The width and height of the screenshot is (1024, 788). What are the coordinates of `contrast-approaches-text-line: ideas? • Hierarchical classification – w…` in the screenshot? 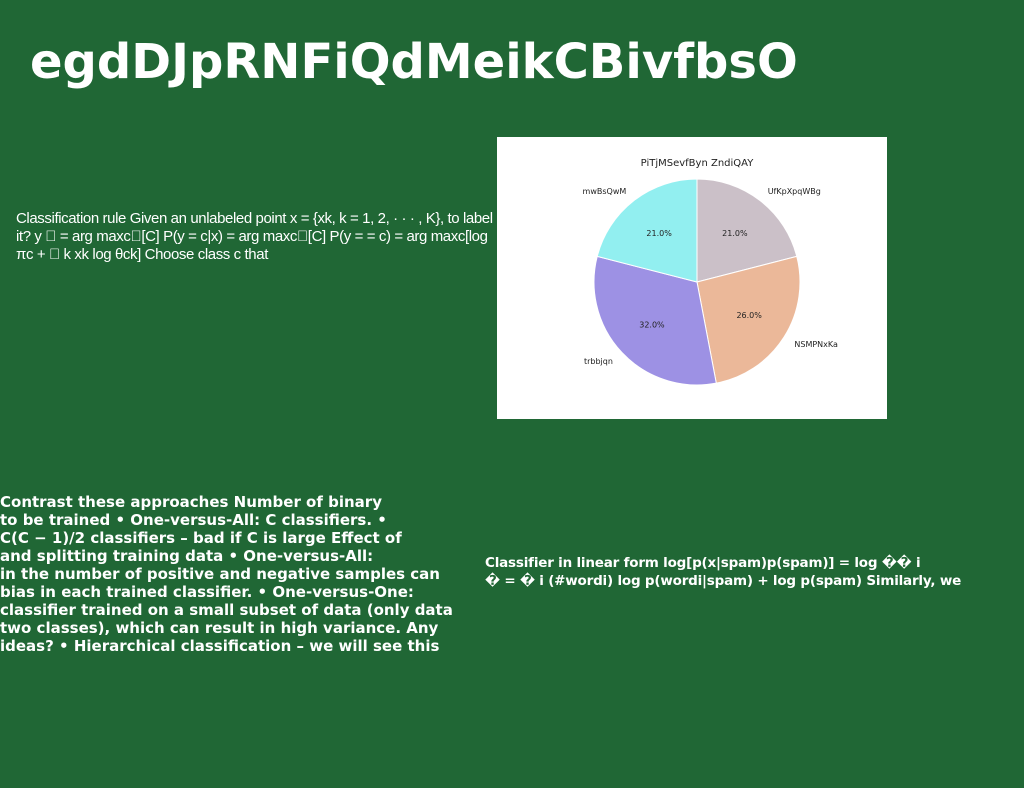 It's located at (220, 646).